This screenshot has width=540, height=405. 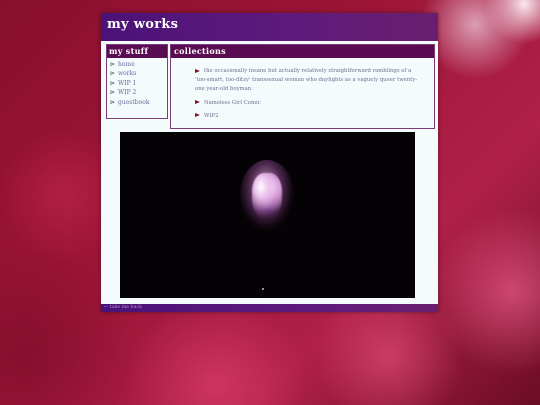 What do you see at coordinates (232, 103) in the screenshot?
I see `collection-link: Nameless Girl Comic` at bounding box center [232, 103].